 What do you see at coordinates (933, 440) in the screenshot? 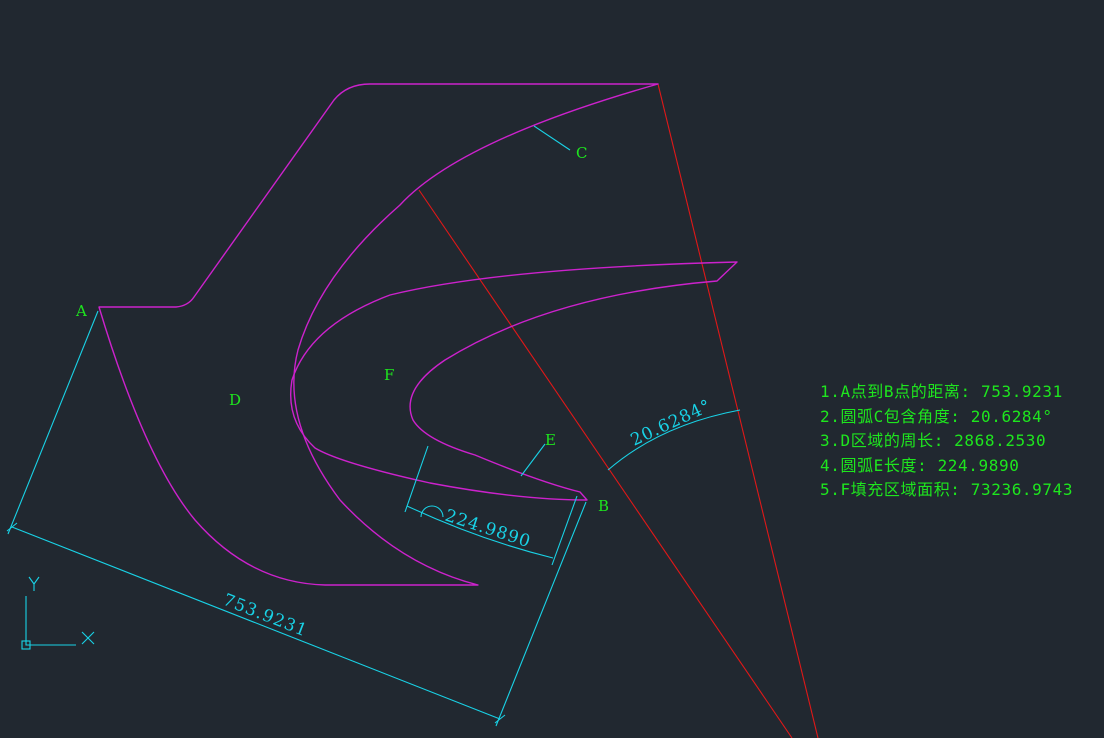
I see `note-item: 3.D区域的周长: 2868.2530` at bounding box center [933, 440].